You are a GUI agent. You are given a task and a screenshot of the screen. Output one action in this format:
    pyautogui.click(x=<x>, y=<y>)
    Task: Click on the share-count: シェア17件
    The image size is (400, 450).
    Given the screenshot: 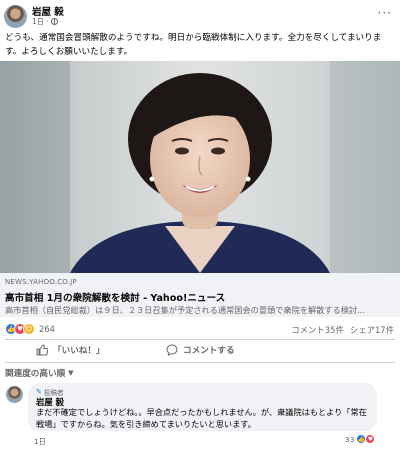 What is the action you would take?
    pyautogui.click(x=372, y=330)
    